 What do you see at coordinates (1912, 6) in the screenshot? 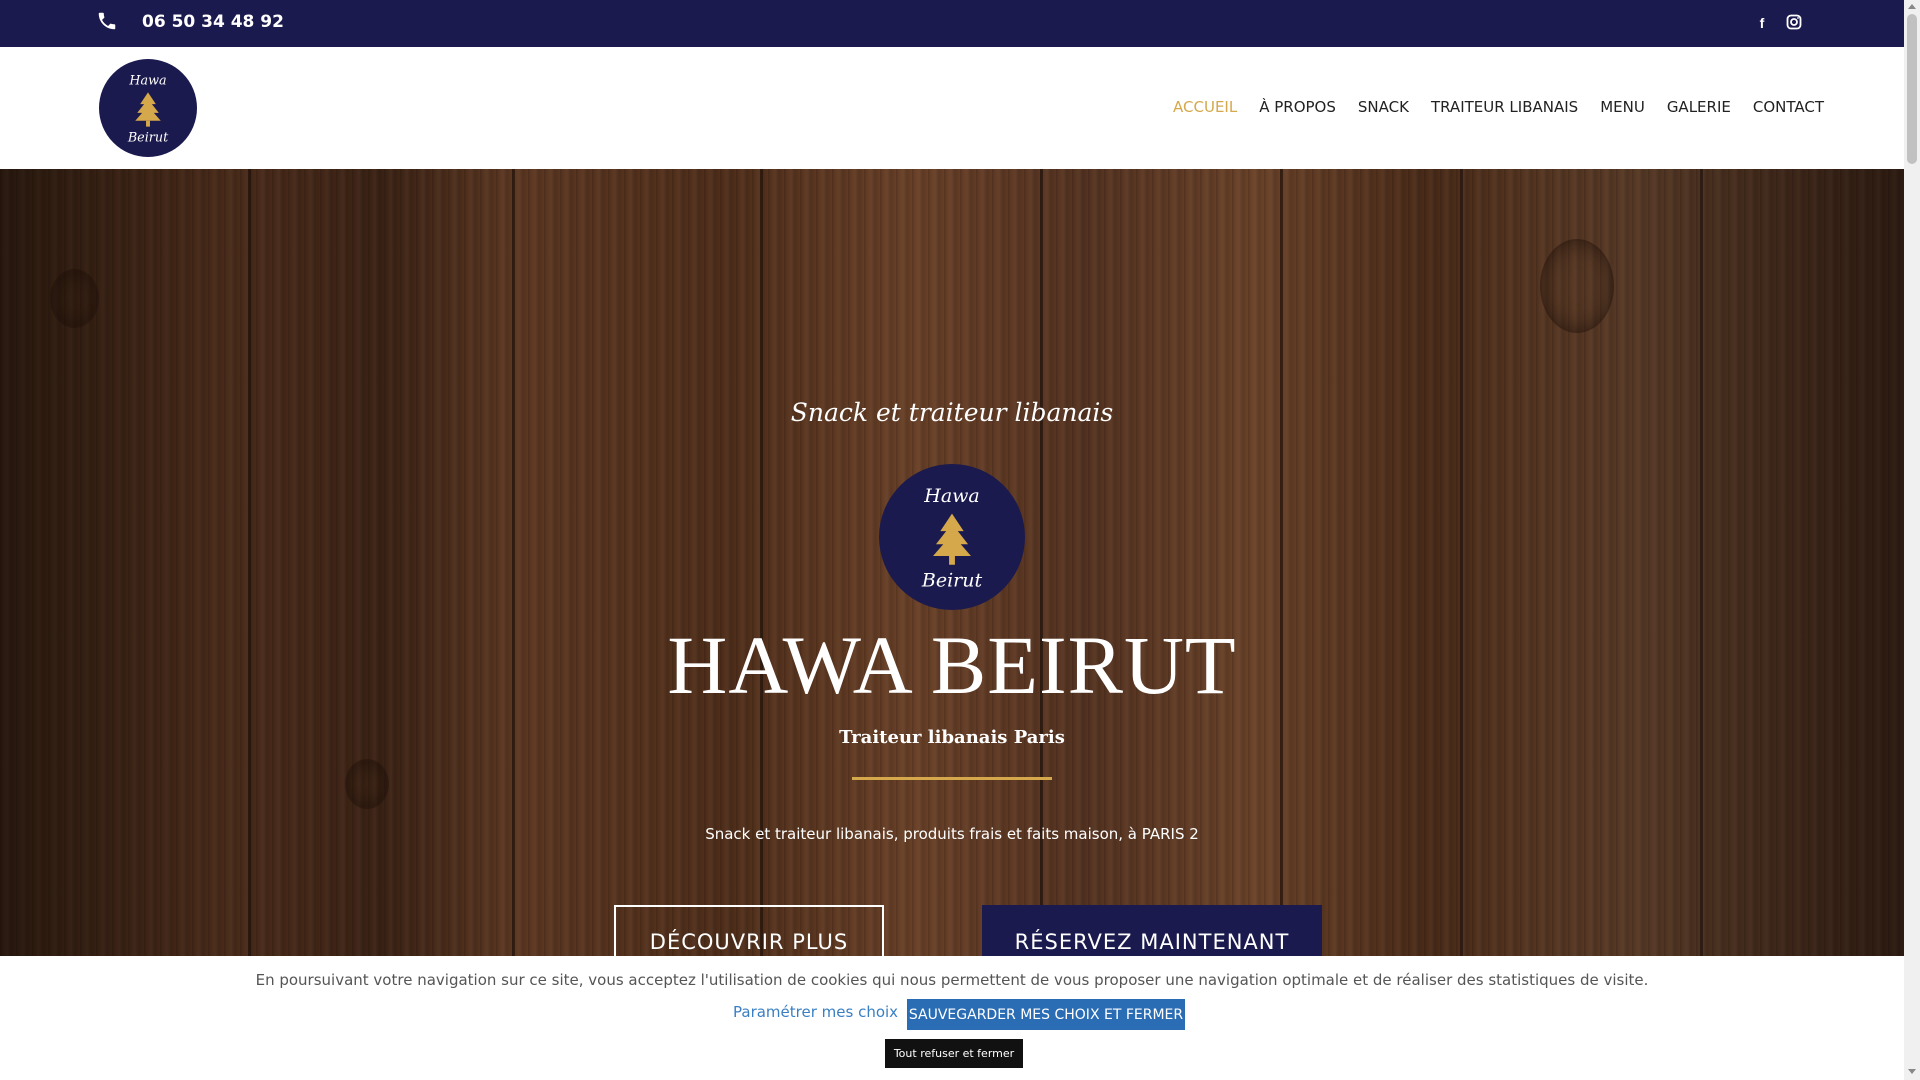
I see `scroll-up-arrow-icon` at bounding box center [1912, 6].